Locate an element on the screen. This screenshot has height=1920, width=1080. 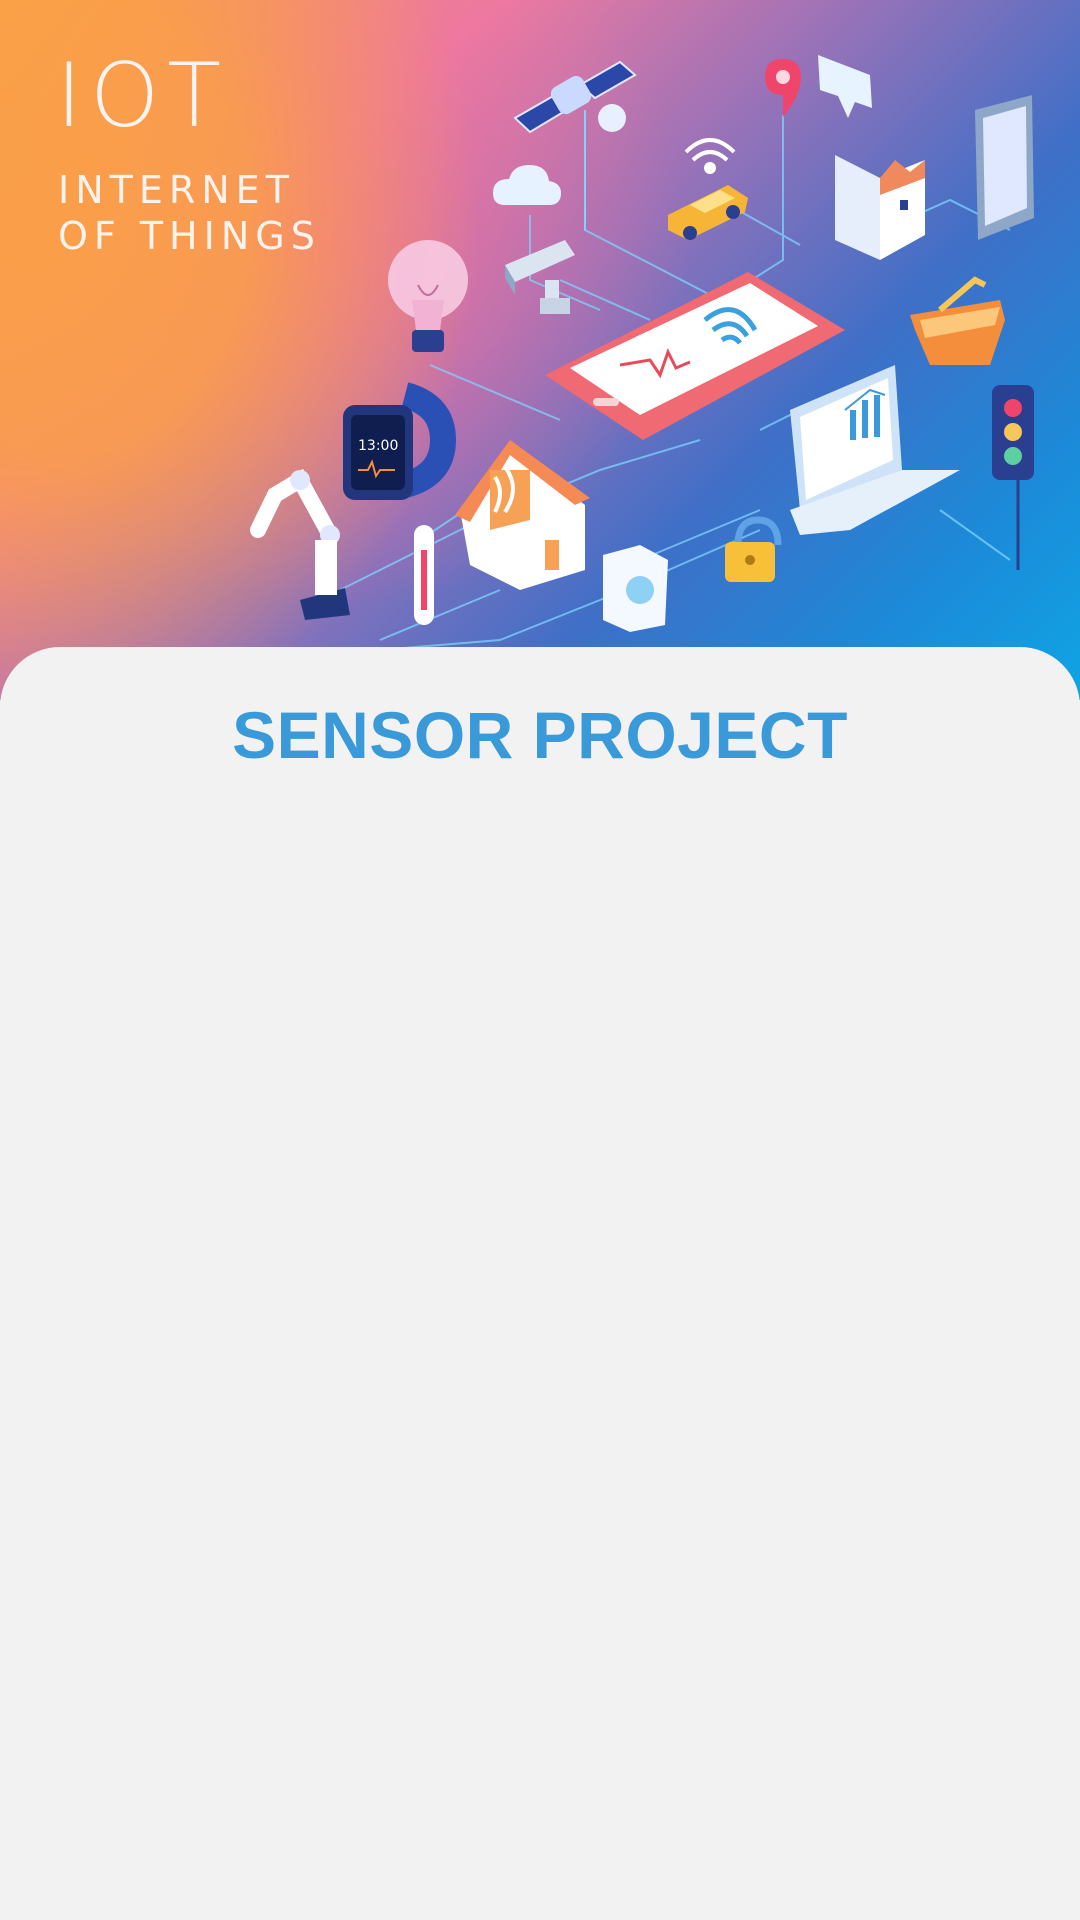
cloud-icon is located at coordinates (527, 185).